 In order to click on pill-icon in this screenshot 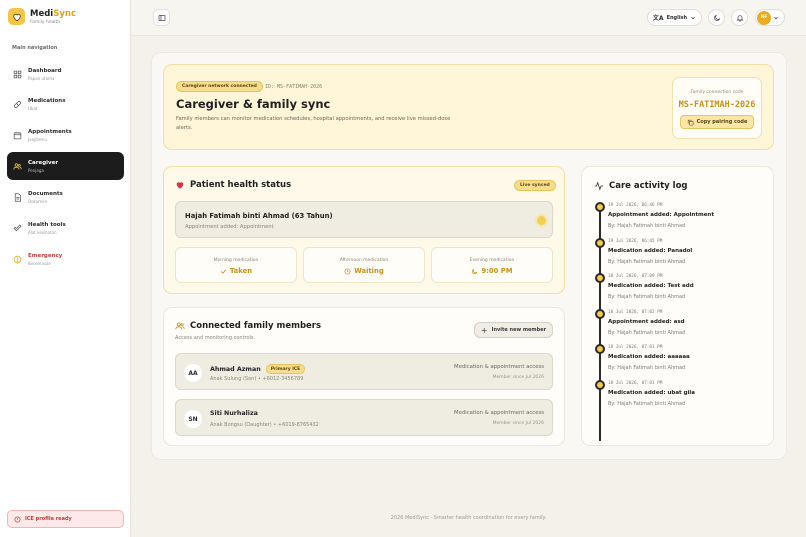, I will do `click(17, 104)`.